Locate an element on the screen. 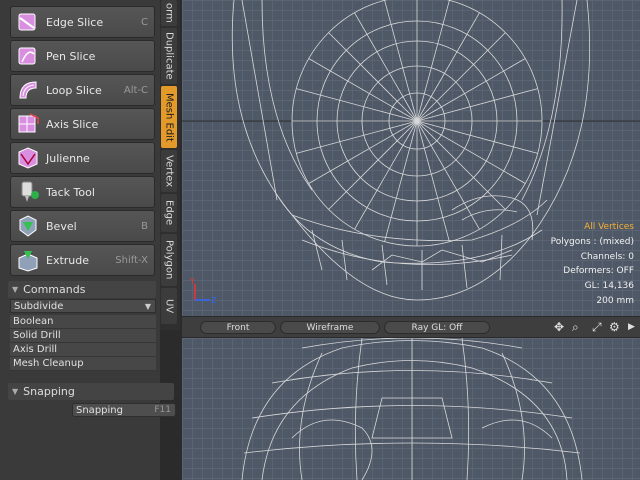 Image resolution: width=640 pixels, height=480 pixels. tab-form: orm is located at coordinates (169, 13).